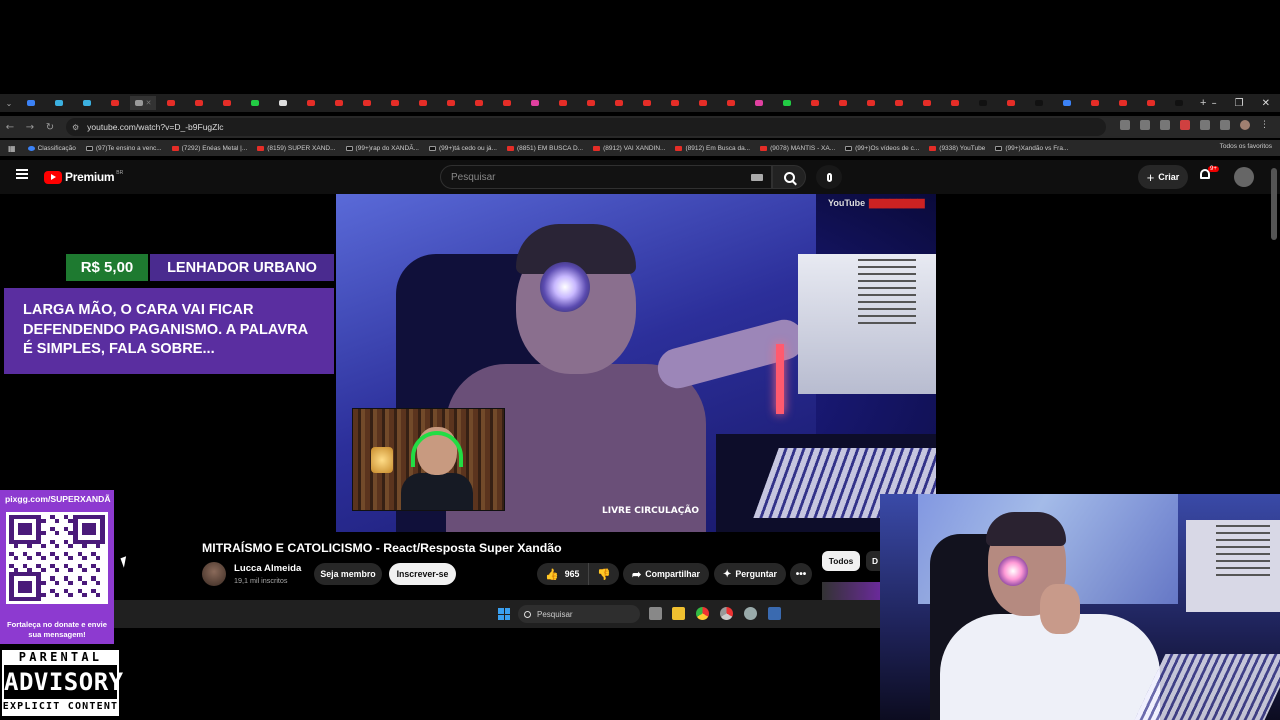  Describe the element at coordinates (1165, 125) in the screenshot. I see `star-icon` at that location.